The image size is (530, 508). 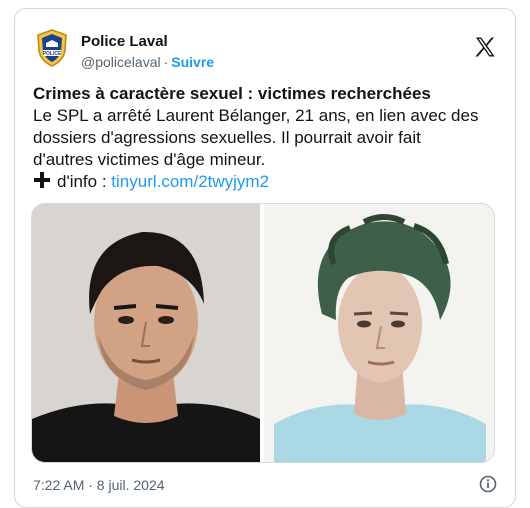 I want to click on follow-button: Suivre, so click(x=192, y=62).